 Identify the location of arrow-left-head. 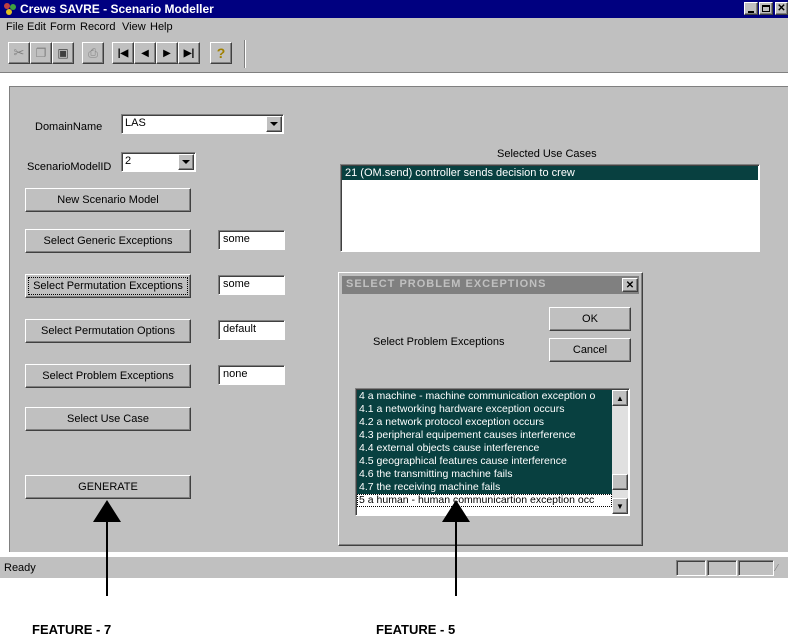
(107, 511).